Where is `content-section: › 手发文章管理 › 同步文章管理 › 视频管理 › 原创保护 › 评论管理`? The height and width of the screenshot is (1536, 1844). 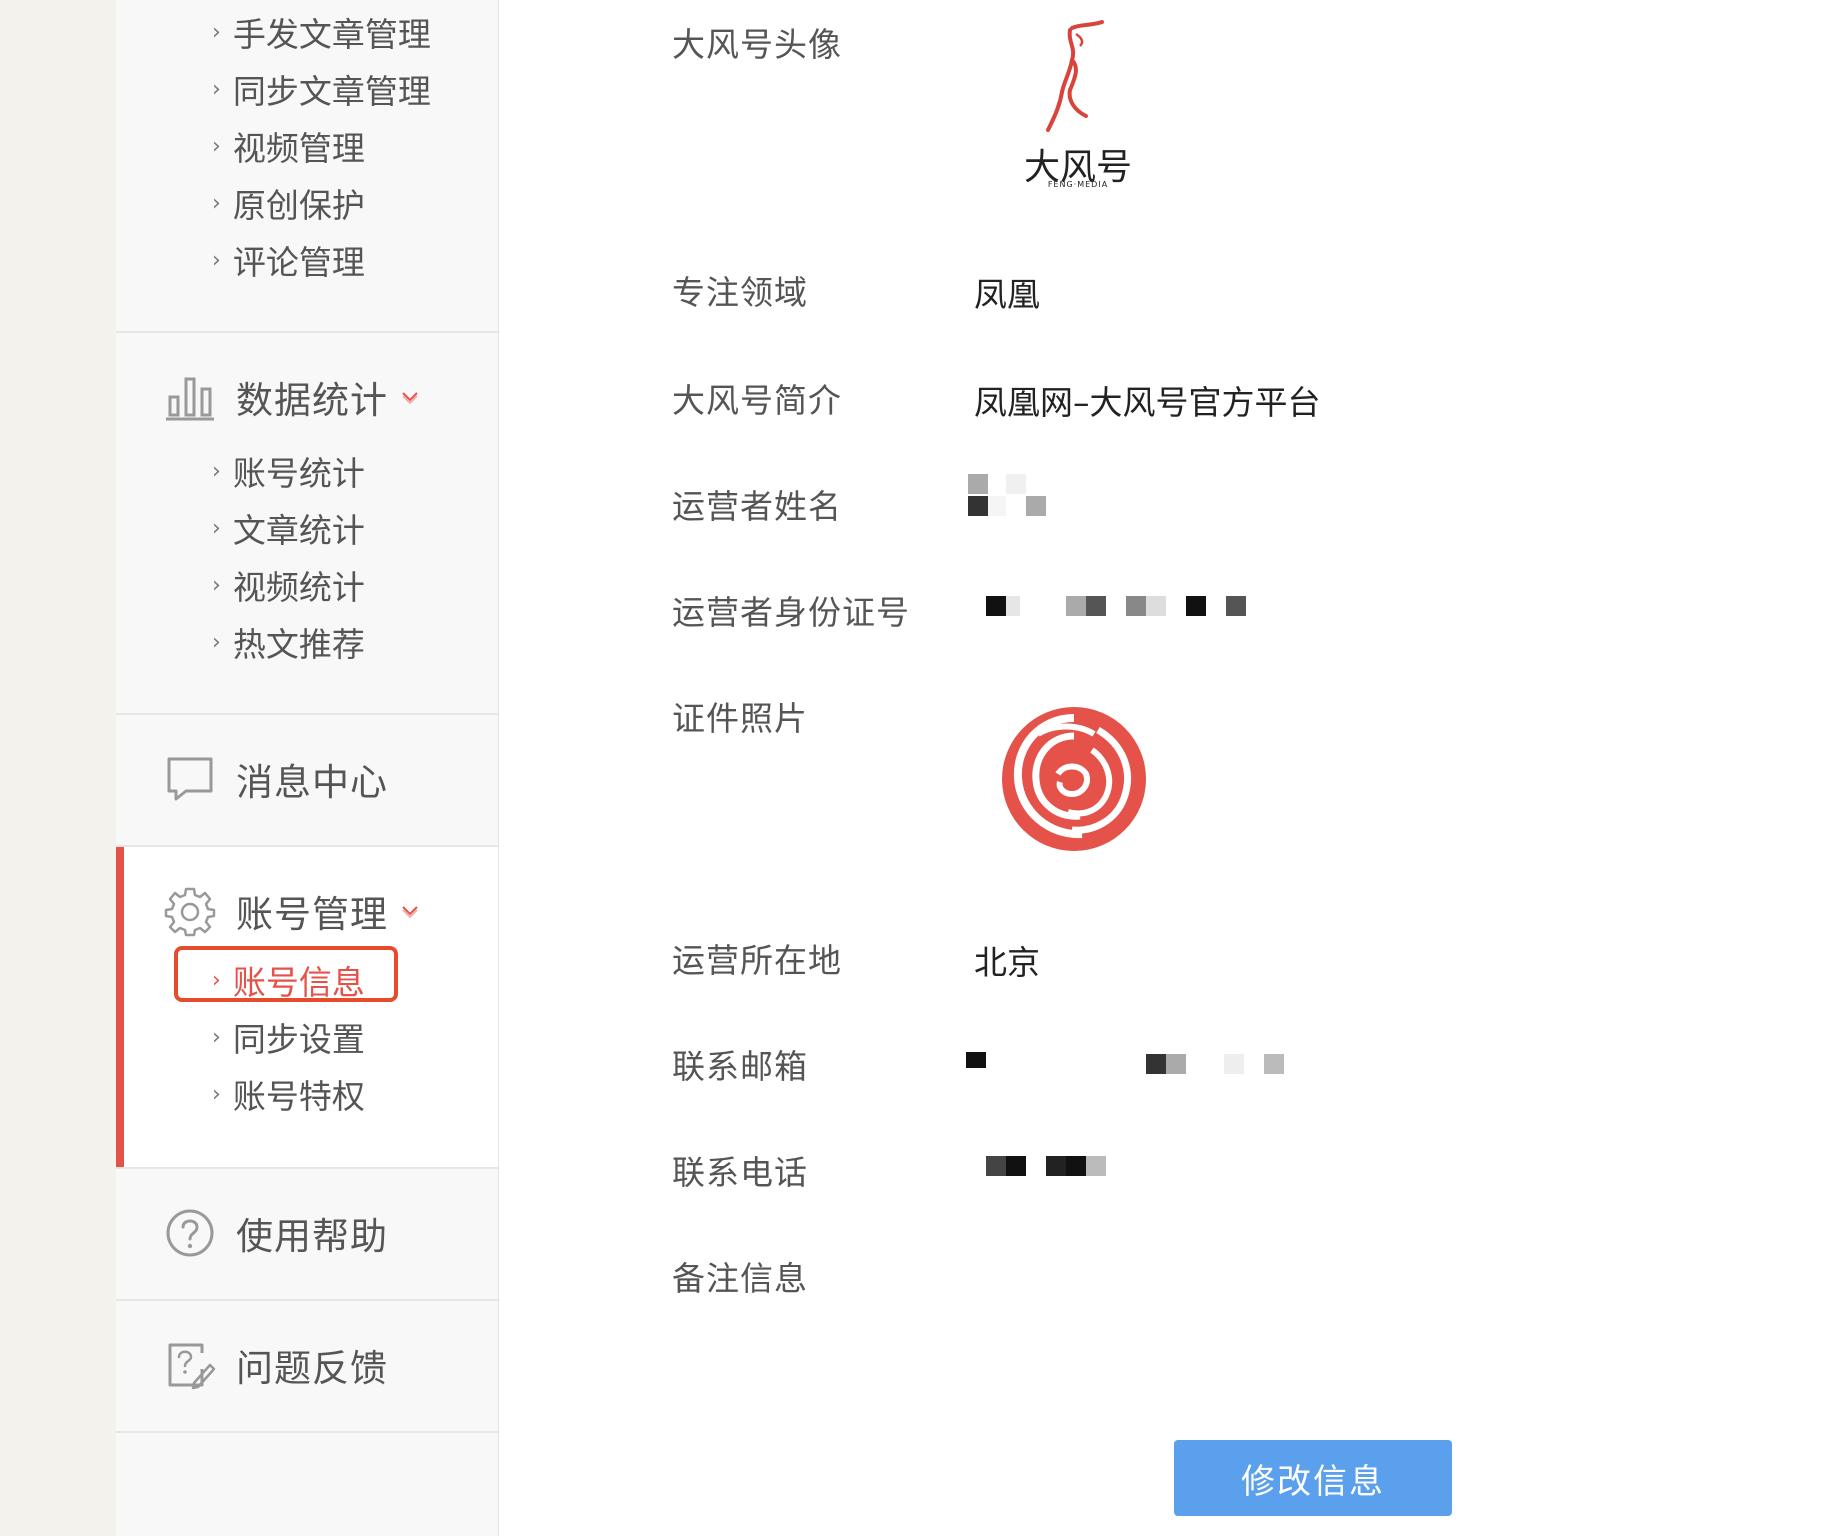
content-section: › 手发文章管理 › 同步文章管理 › 视频管理 › 原创保护 › 评论管理 is located at coordinates (307, 165).